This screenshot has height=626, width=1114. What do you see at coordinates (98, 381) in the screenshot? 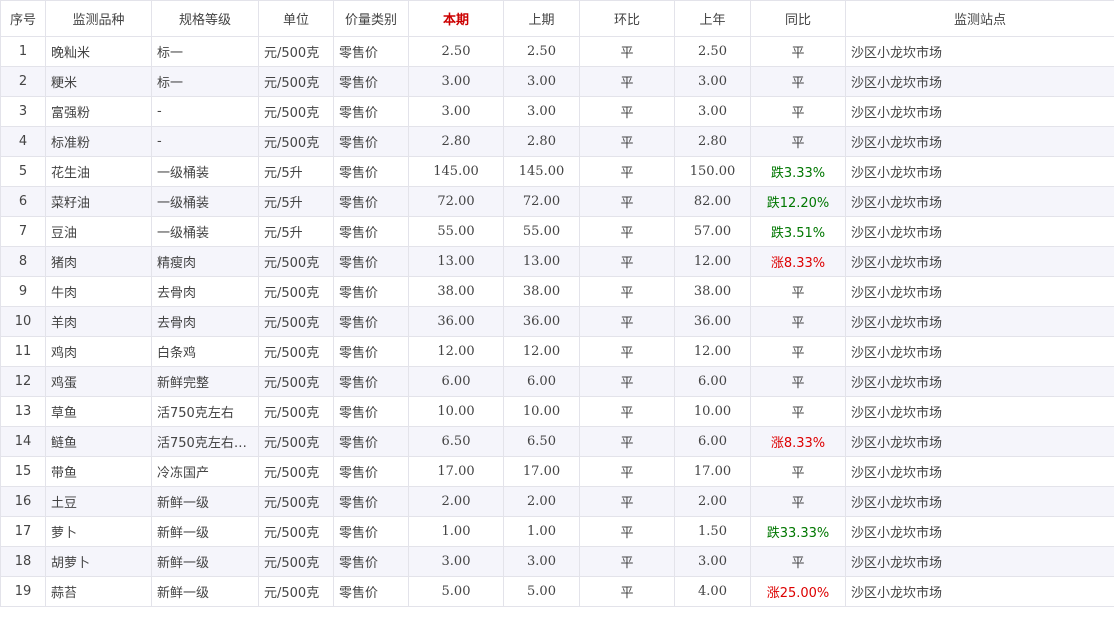
I see `item-name-cell: 鸡蛋` at bounding box center [98, 381].